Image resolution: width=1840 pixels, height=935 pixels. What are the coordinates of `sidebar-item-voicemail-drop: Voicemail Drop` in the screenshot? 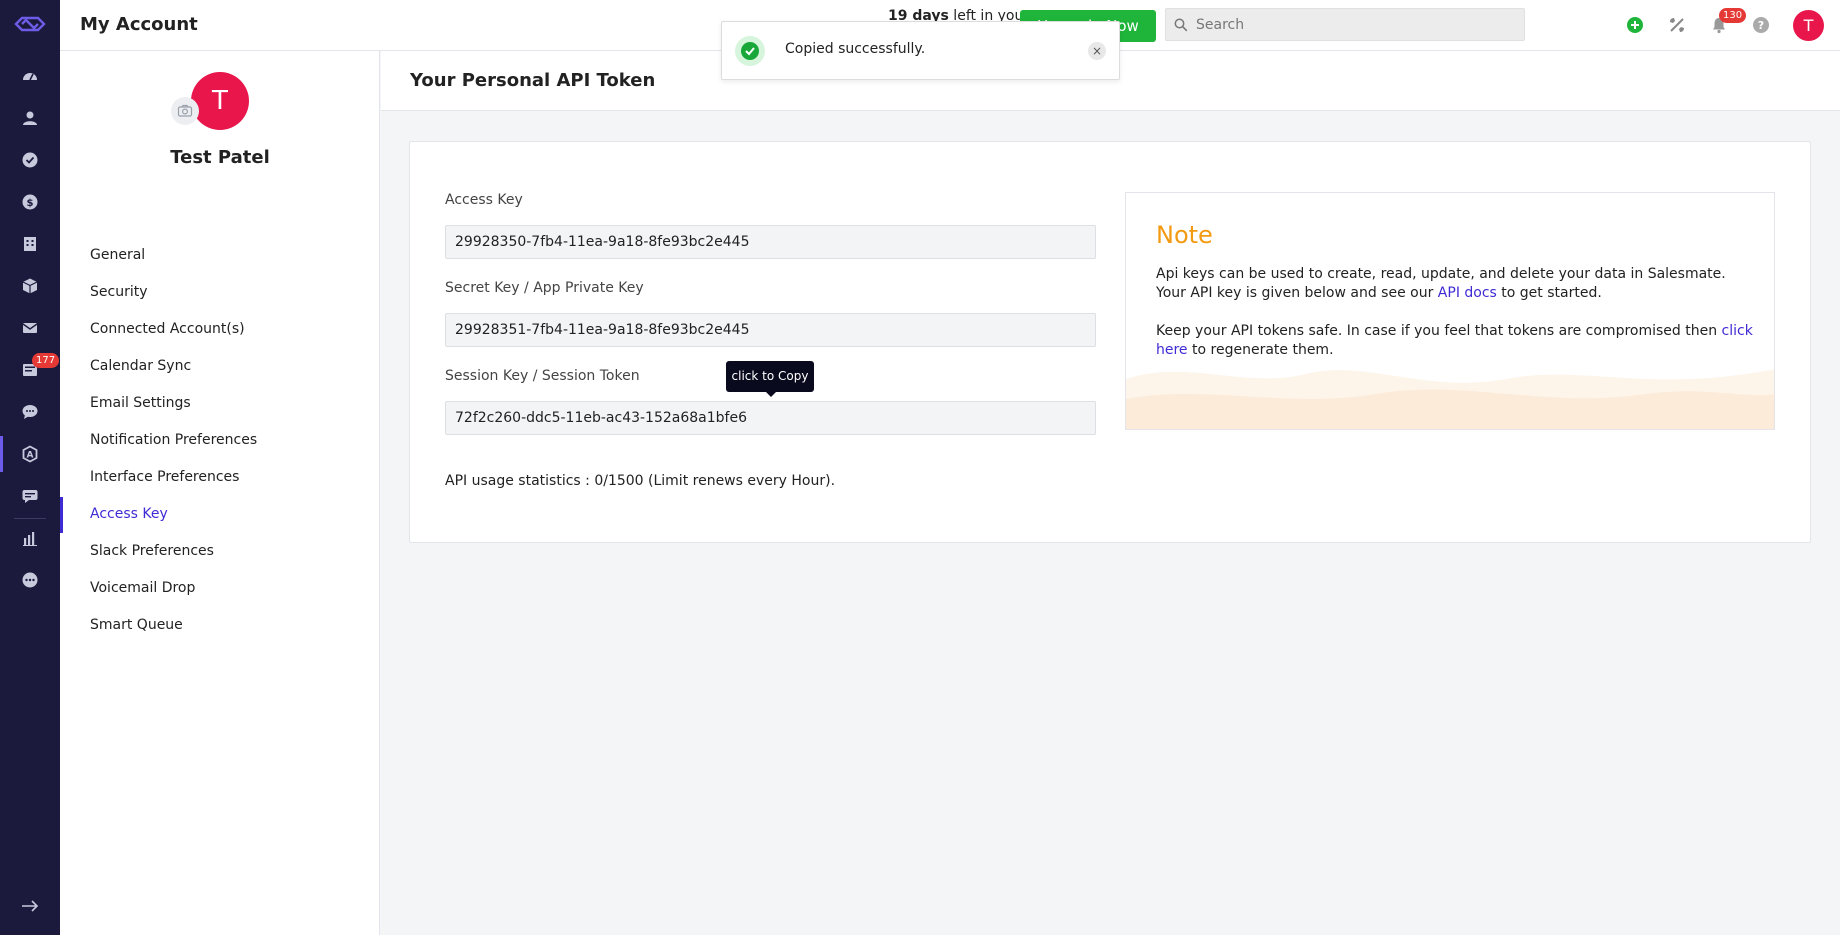 It's located at (142, 588).